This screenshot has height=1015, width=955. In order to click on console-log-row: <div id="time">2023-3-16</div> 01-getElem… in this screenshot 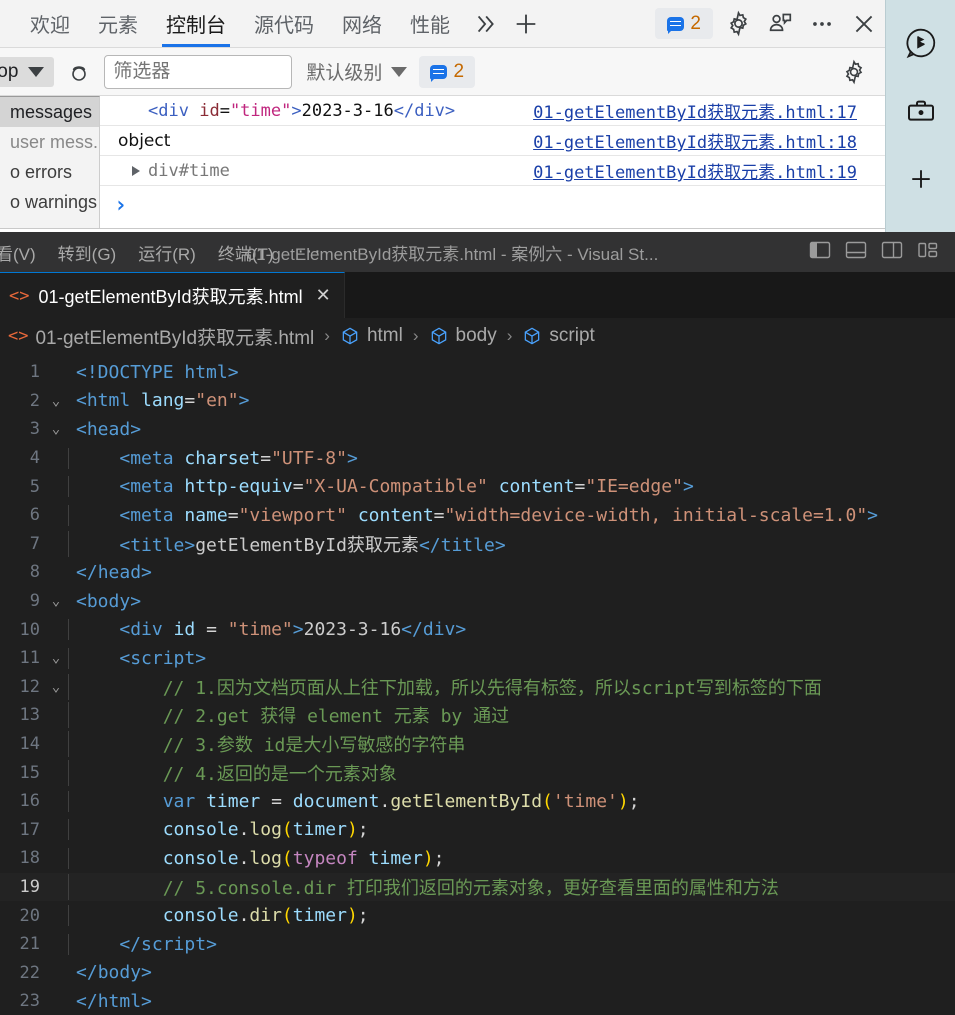, I will do `click(492, 111)`.